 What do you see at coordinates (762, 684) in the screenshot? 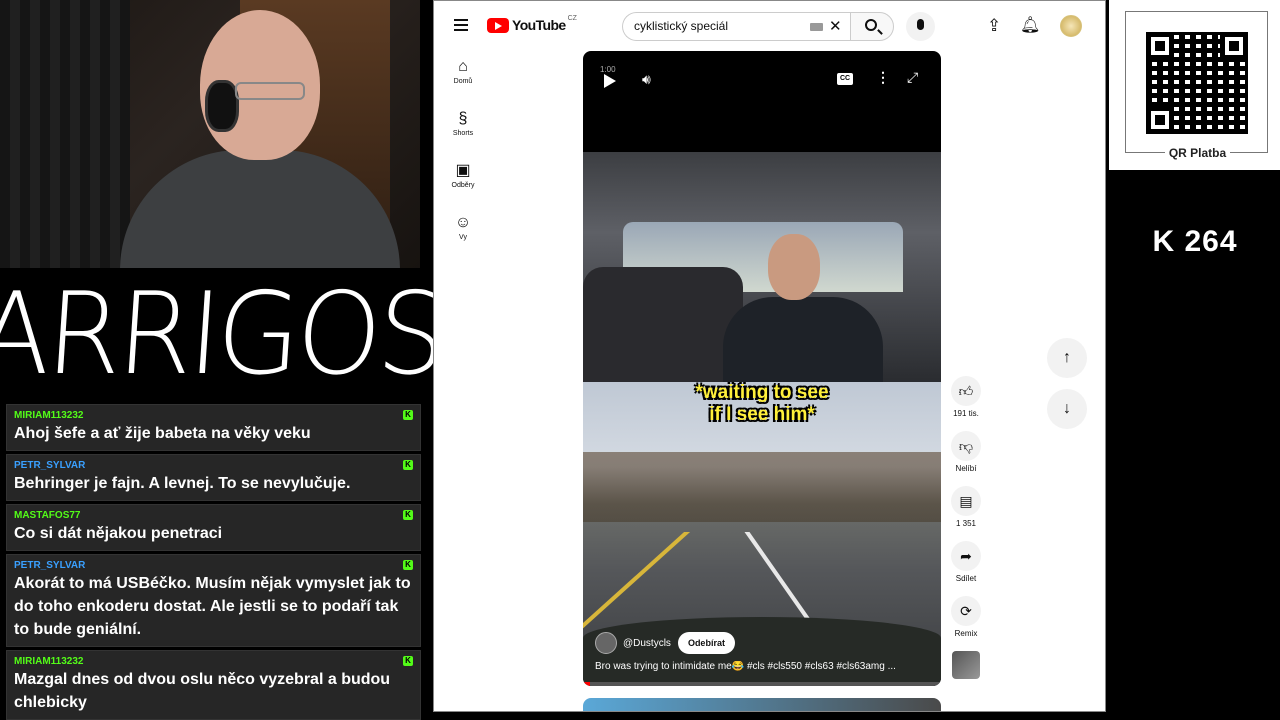
I see `video-progress-bar` at bounding box center [762, 684].